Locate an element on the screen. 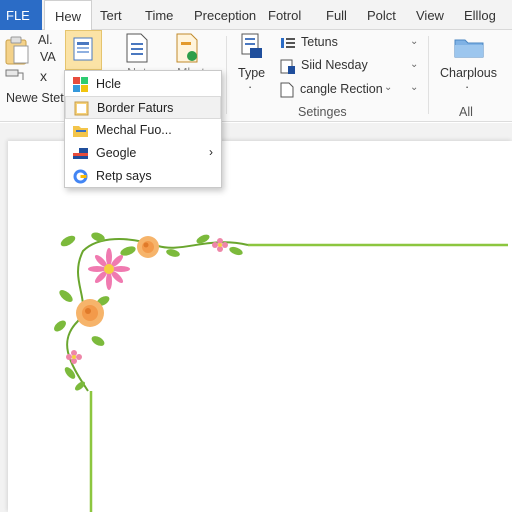 This screenshot has width=512, height=512. google-g-icon is located at coordinates (80, 176).